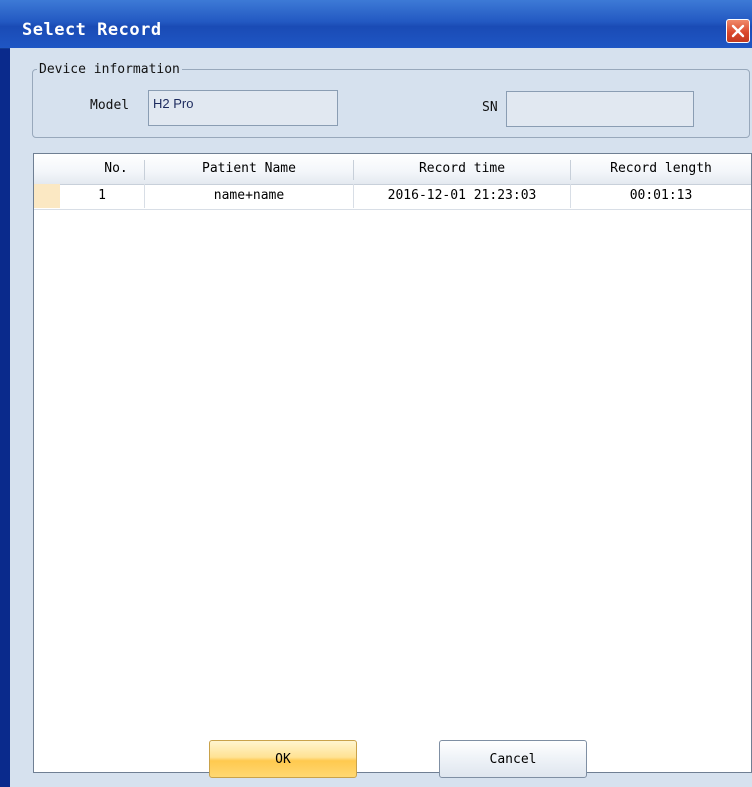 The image size is (752, 787). What do you see at coordinates (249, 195) in the screenshot?
I see `cell-patient-name: name+name` at bounding box center [249, 195].